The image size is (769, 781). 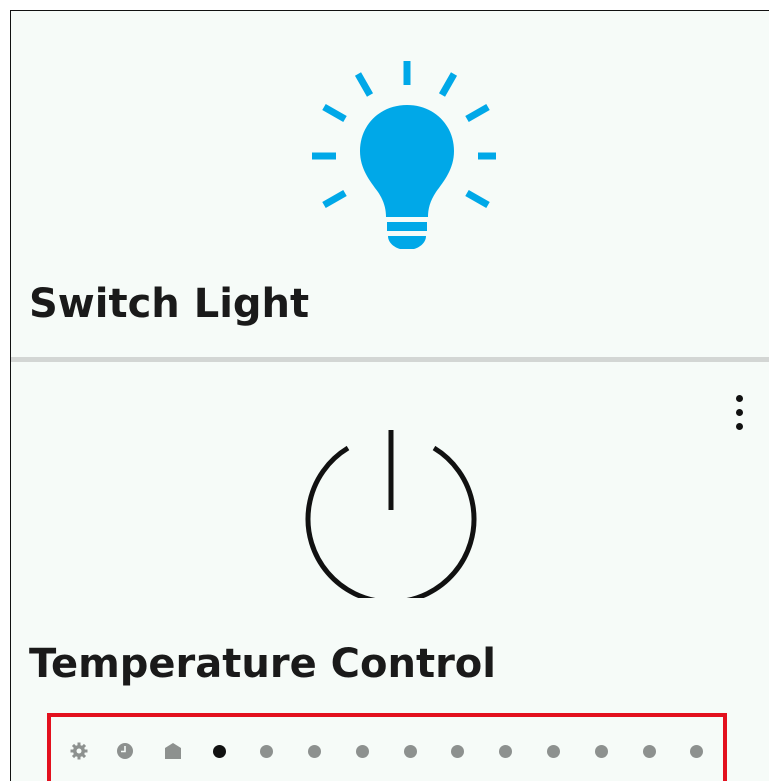 I want to click on home-icon, so click(x=173, y=751).